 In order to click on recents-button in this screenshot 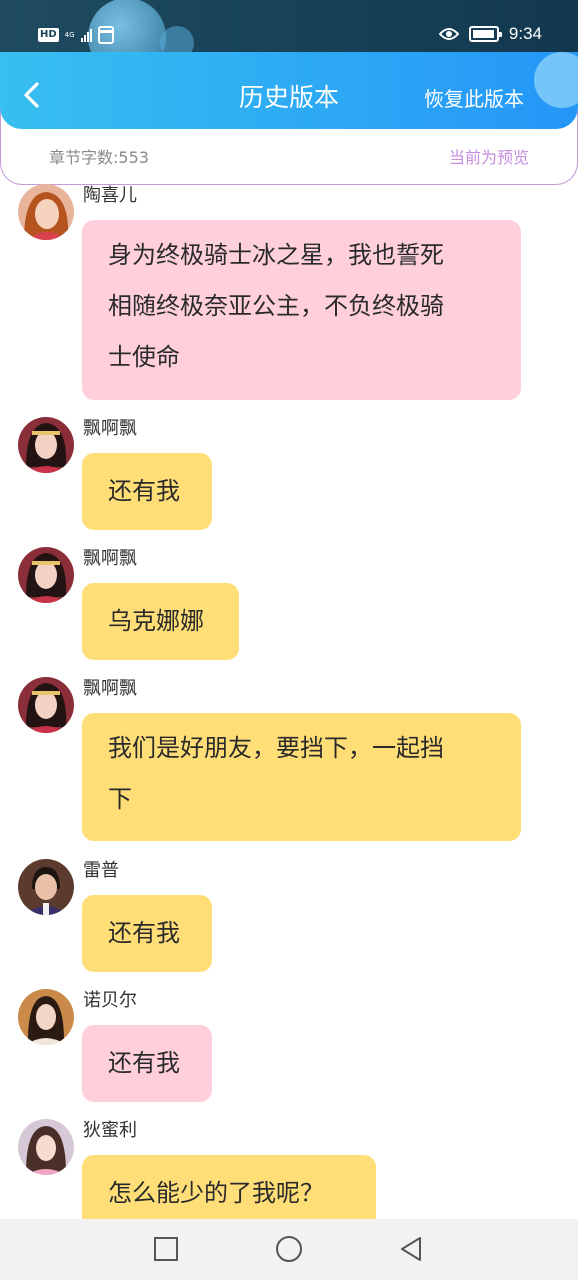, I will do `click(166, 1249)`.